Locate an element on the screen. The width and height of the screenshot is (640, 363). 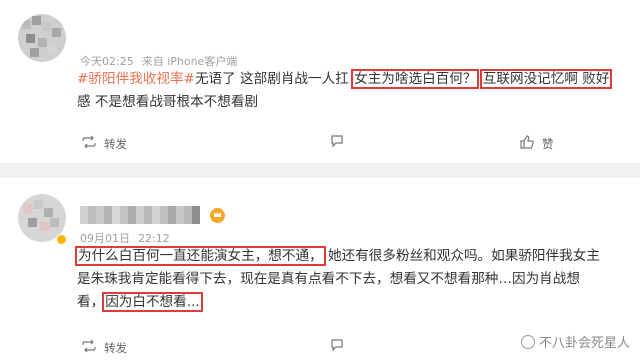
avatar is located at coordinates (42, 38).